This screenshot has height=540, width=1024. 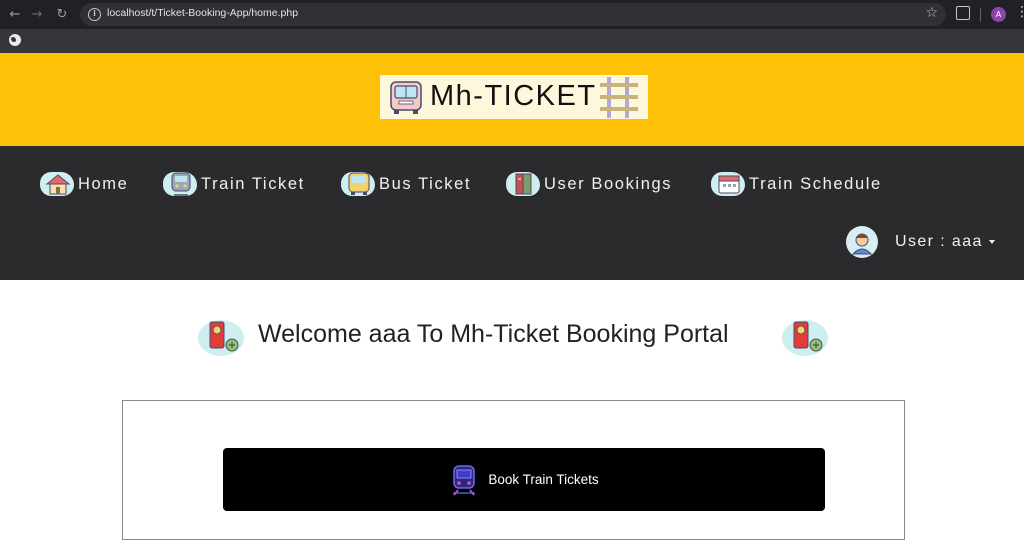 I want to click on forward-icon: →, so click(x=37, y=15).